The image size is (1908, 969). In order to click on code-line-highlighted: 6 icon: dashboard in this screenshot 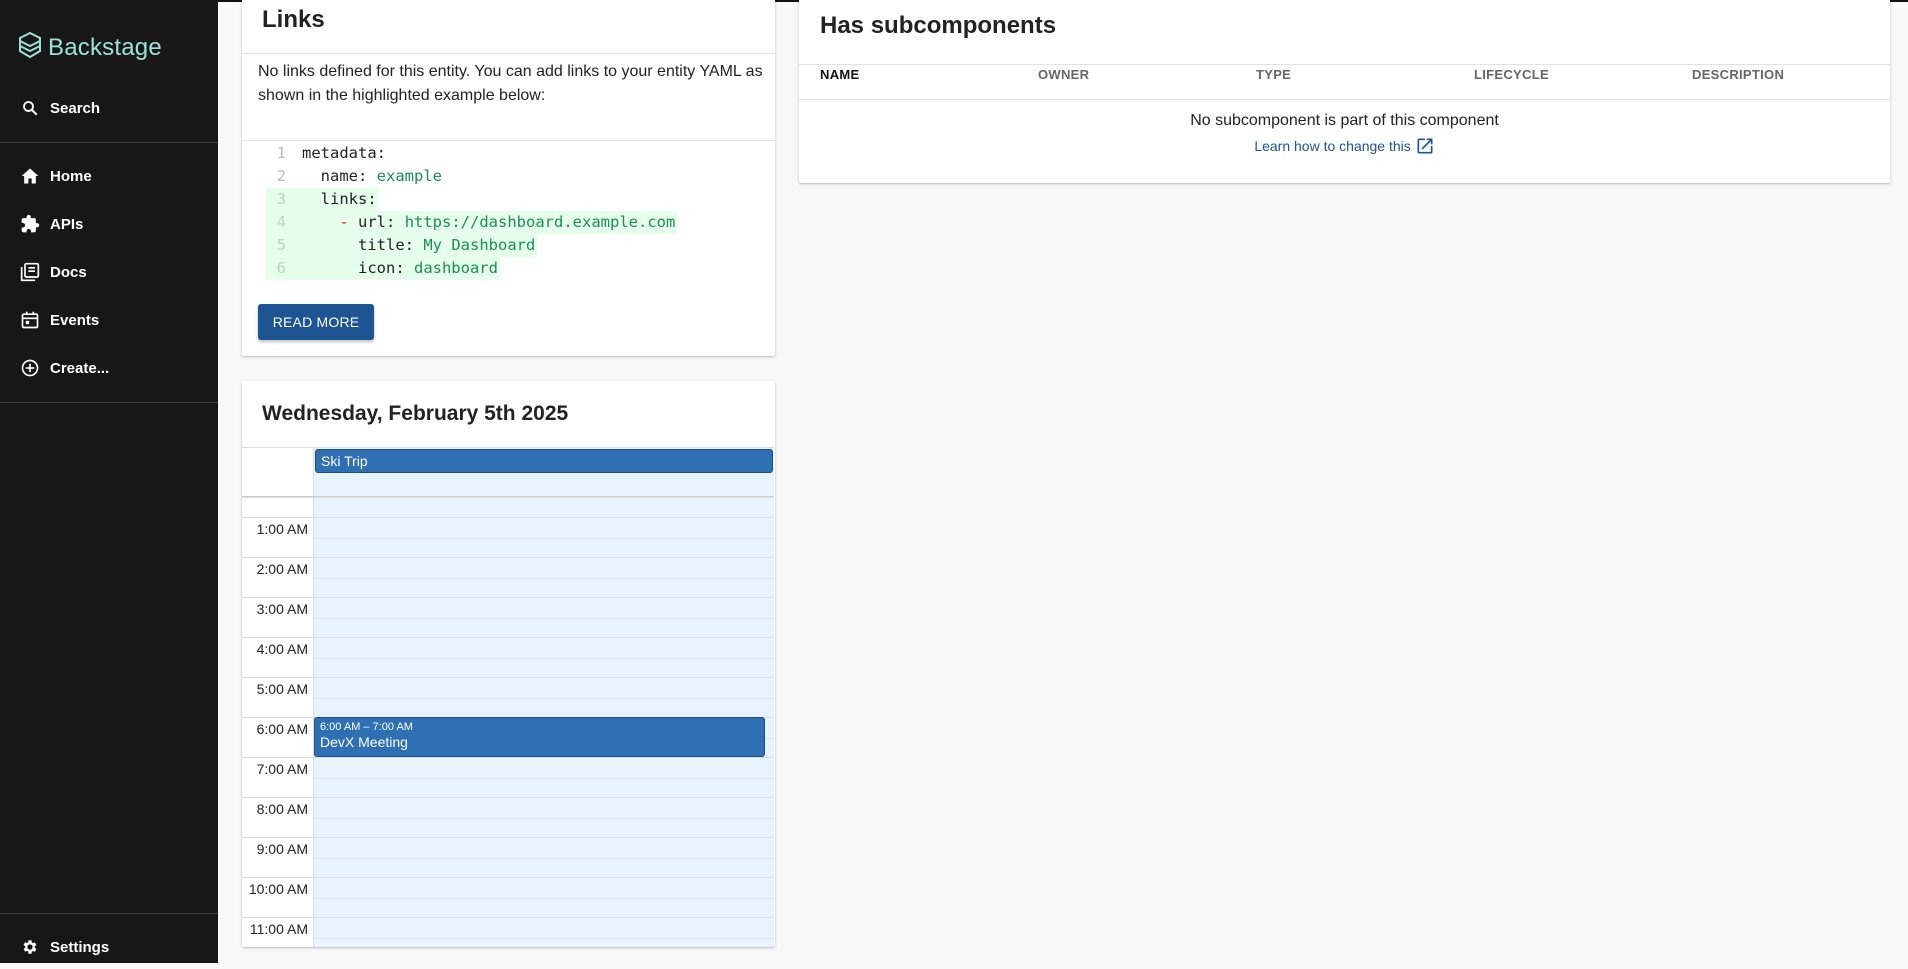, I will do `click(471, 268)`.